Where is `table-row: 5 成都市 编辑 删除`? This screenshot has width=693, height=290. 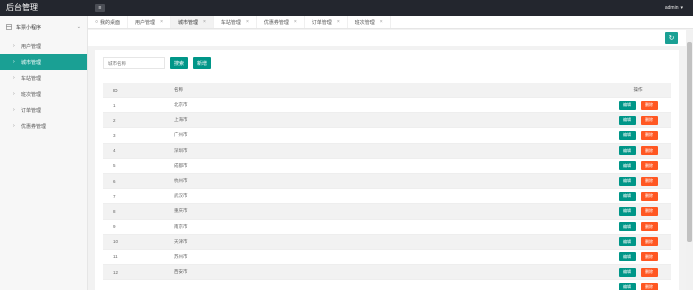
table-row: 5 成都市 编辑 删除 is located at coordinates (387, 166).